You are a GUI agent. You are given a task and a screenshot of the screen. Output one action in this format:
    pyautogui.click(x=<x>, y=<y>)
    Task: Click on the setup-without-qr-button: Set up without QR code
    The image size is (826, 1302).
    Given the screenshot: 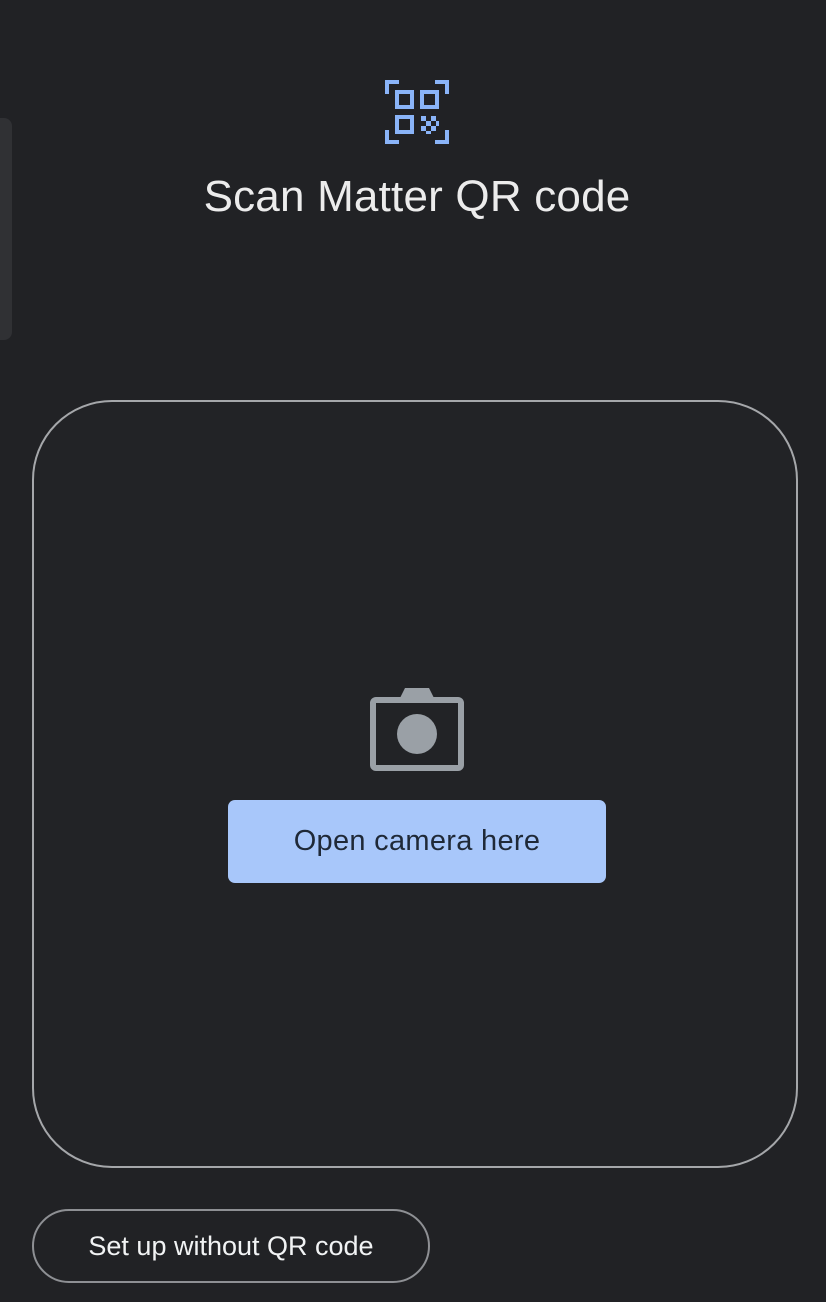 What is the action you would take?
    pyautogui.click(x=231, y=1246)
    